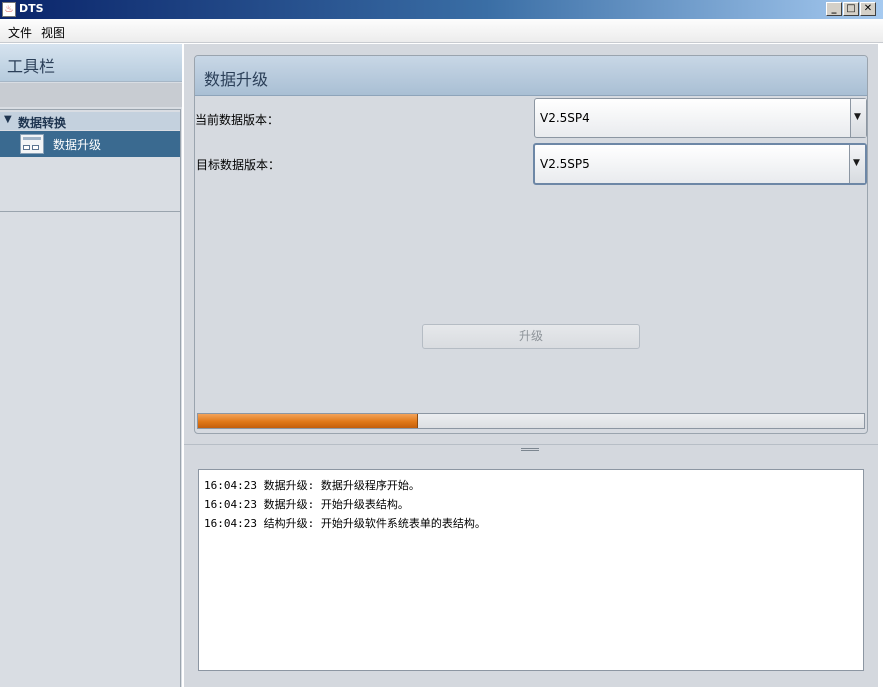 The width and height of the screenshot is (883, 687). I want to click on toolbar-title: 工具栏, so click(31, 66).